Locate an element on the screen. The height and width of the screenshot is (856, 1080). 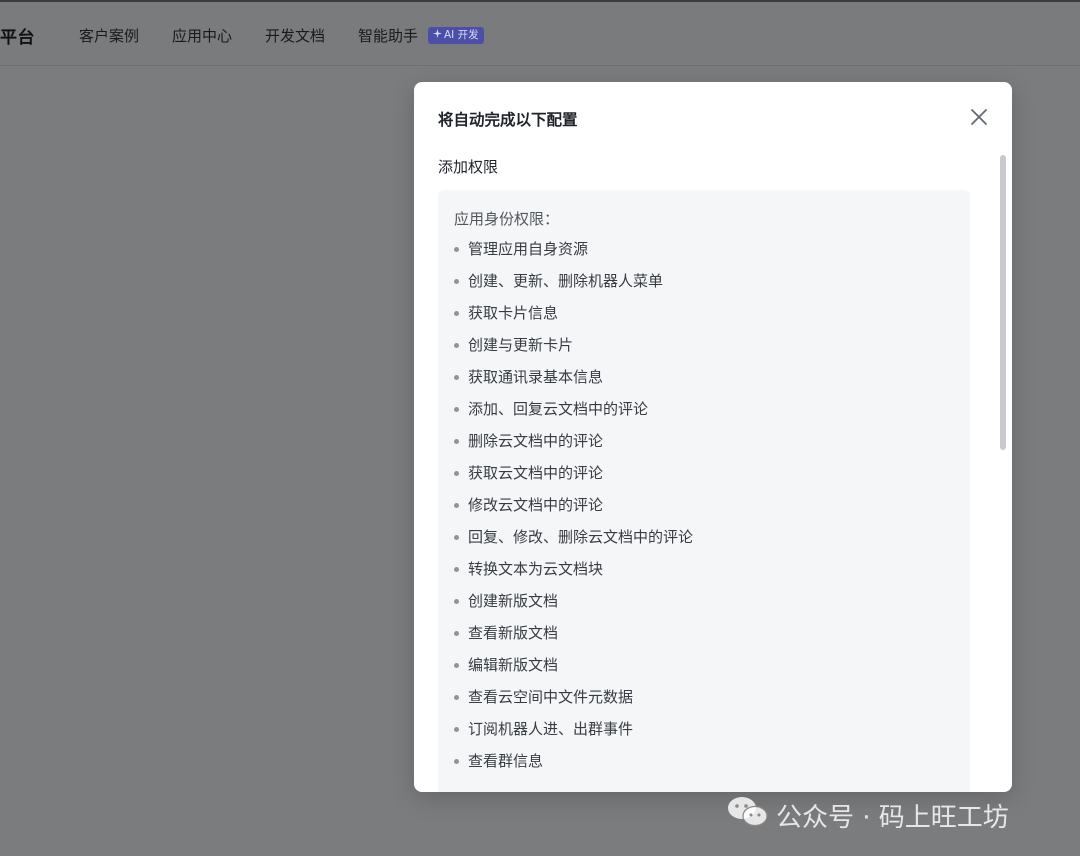
watermark: 公众号 · 码上旺工坊 is located at coordinates (867, 815).